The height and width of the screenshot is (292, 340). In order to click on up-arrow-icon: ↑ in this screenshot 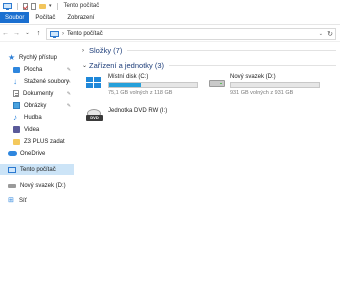, I will do `click(38, 33)`.